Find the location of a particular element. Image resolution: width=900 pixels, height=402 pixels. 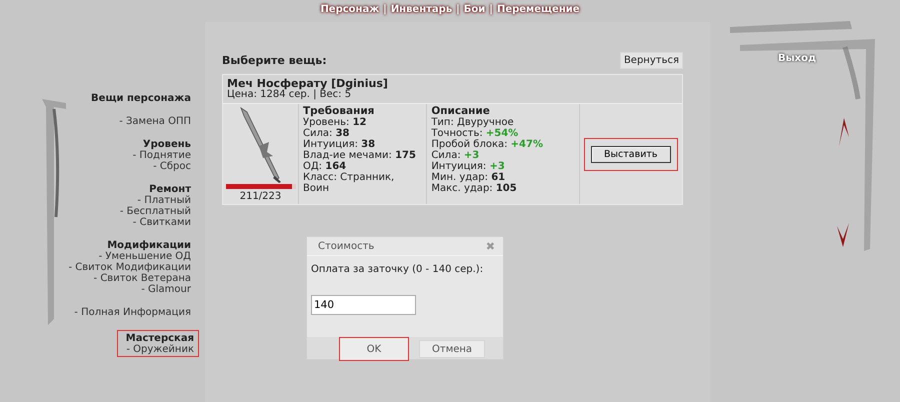

sidebar-link: - Платный is located at coordinates (164, 200).